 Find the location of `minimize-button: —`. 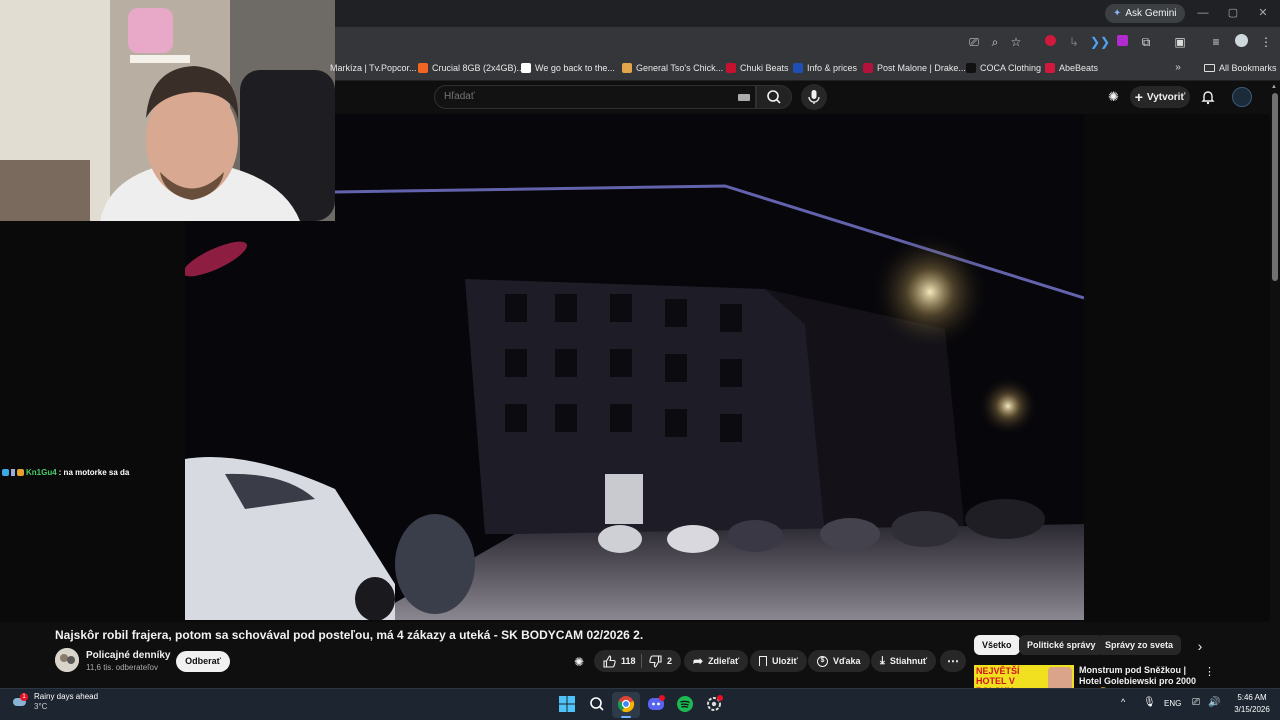

minimize-button: — is located at coordinates (1203, 13).